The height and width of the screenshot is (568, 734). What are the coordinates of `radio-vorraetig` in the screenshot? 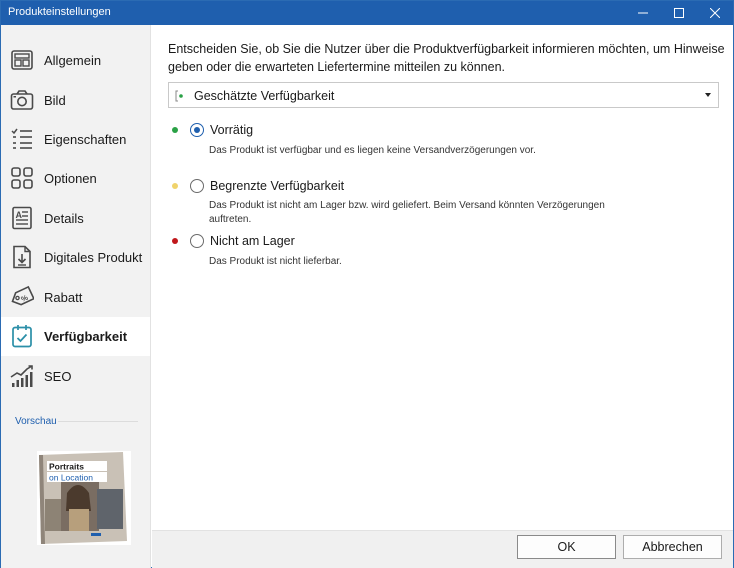 It's located at (197, 130).